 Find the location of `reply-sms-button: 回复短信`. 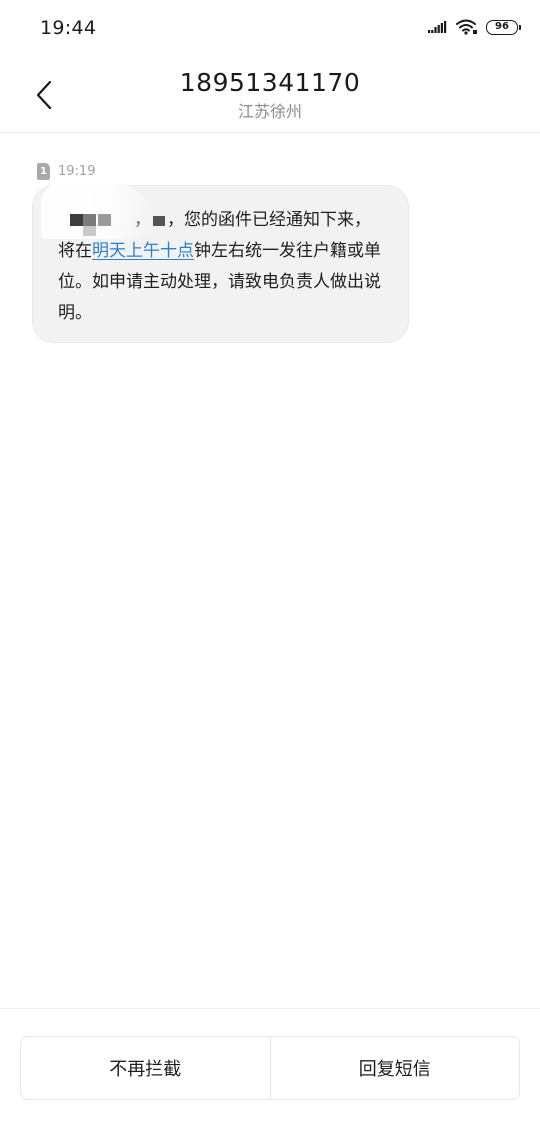

reply-sms-button: 回复短信 is located at coordinates (395, 1068).